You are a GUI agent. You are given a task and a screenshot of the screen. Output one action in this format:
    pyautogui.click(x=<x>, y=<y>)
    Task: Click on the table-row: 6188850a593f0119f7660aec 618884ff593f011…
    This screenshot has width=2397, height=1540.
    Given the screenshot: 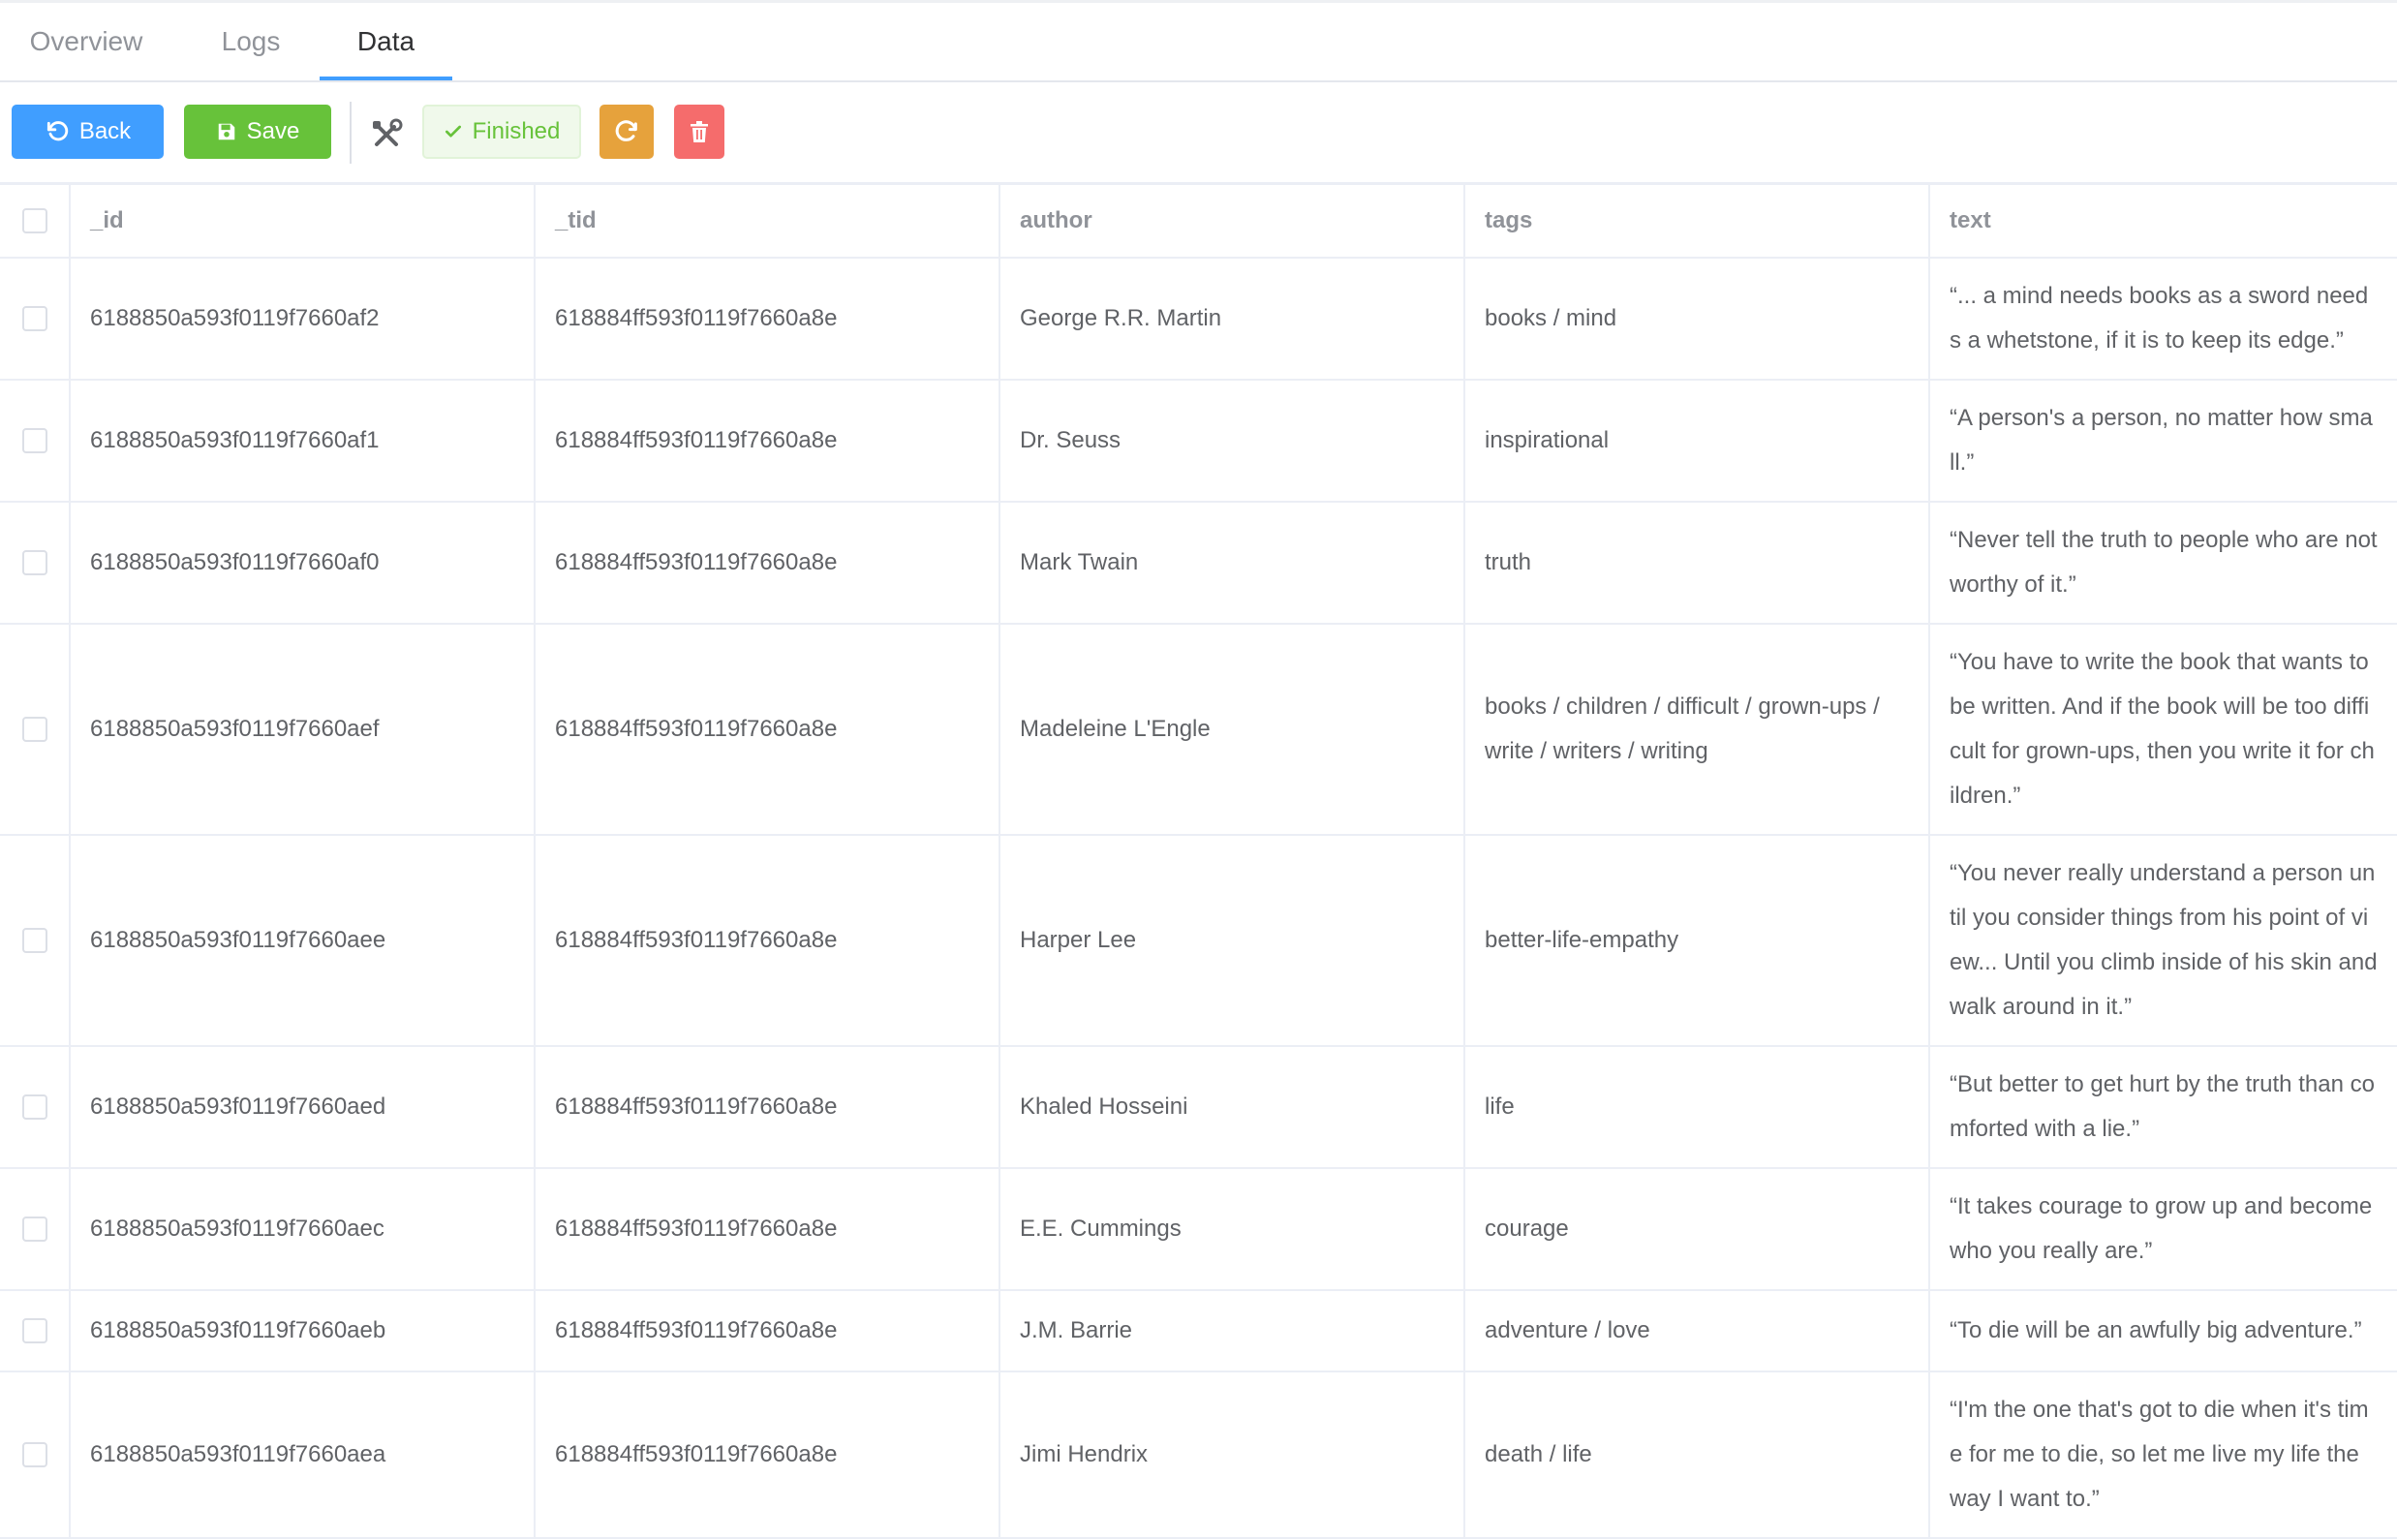 What is the action you would take?
    pyautogui.click(x=1198, y=1230)
    